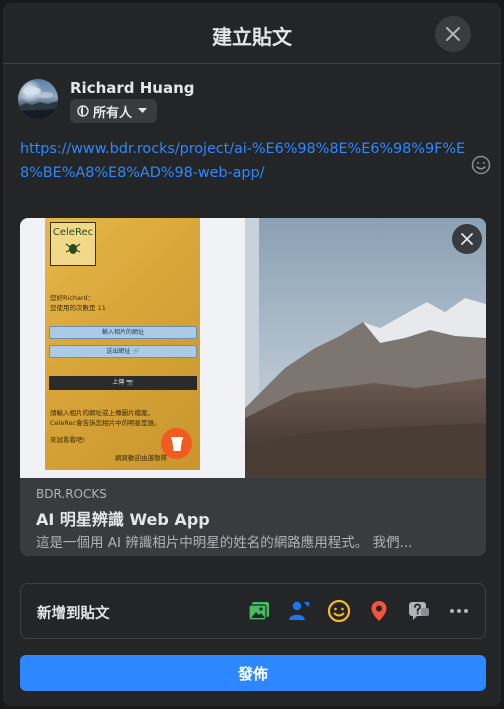 The width and height of the screenshot is (504, 709). I want to click on app-instruction: 請輸入相片的網址或上傳圖片檔案，, so click(102, 413).